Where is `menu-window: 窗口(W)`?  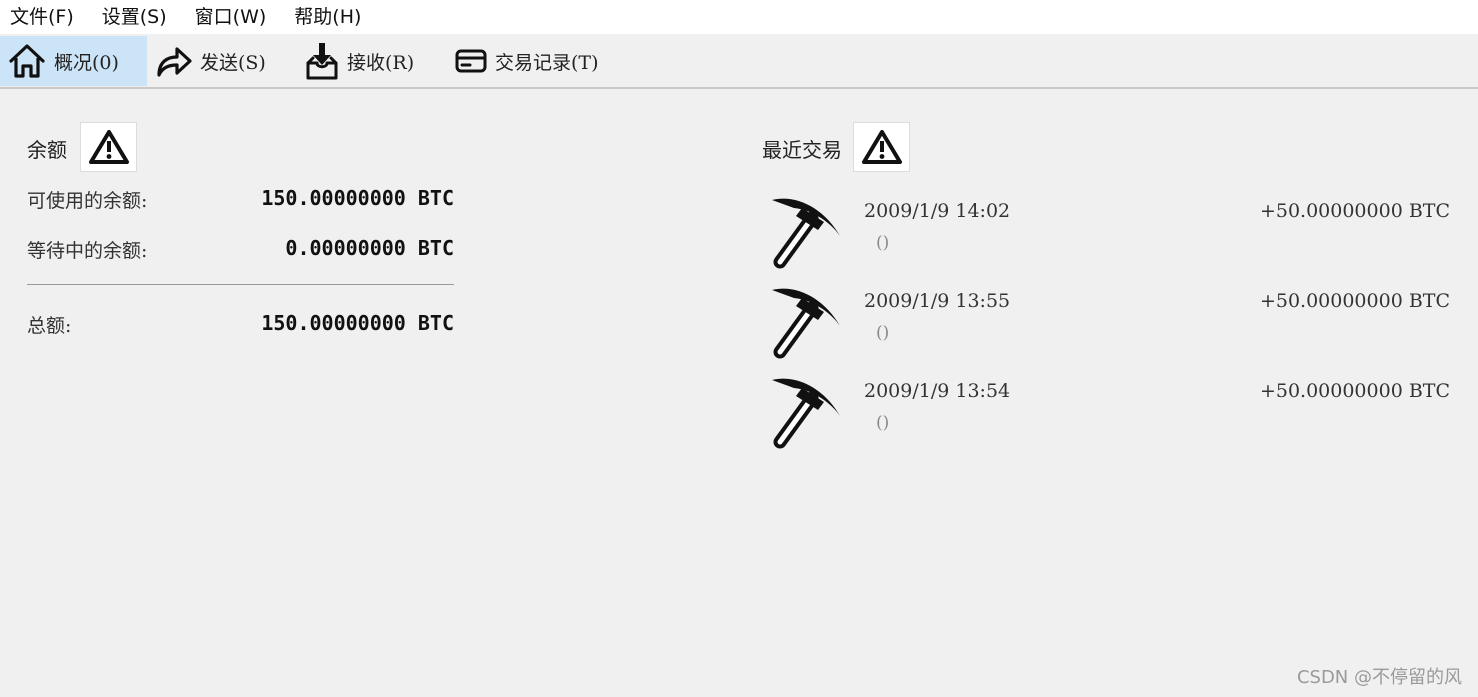 menu-window: 窗口(W) is located at coordinates (233, 17).